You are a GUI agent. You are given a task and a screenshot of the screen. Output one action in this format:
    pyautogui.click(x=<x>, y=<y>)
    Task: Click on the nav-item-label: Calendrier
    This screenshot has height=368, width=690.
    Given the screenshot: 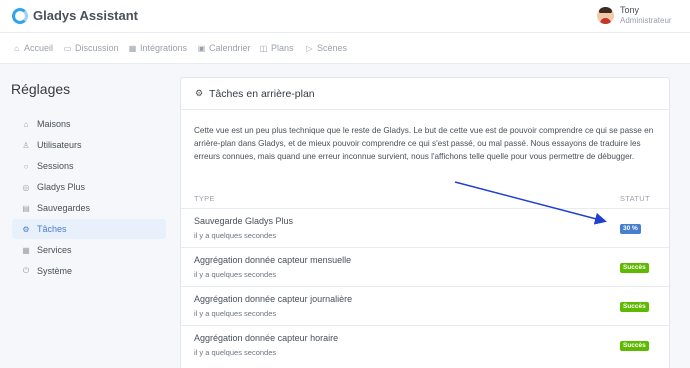 What is the action you would take?
    pyautogui.click(x=230, y=48)
    